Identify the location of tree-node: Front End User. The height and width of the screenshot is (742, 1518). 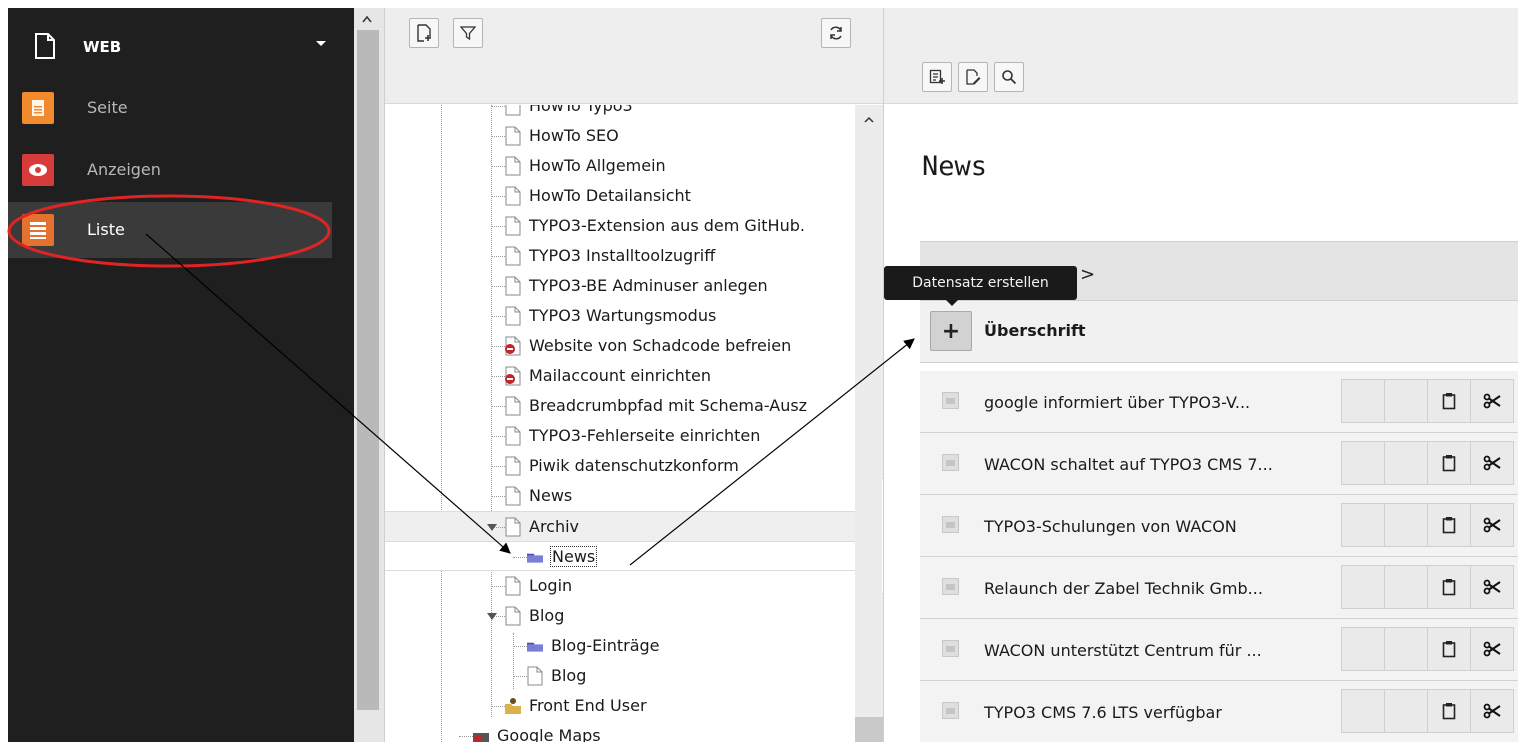
(620, 706).